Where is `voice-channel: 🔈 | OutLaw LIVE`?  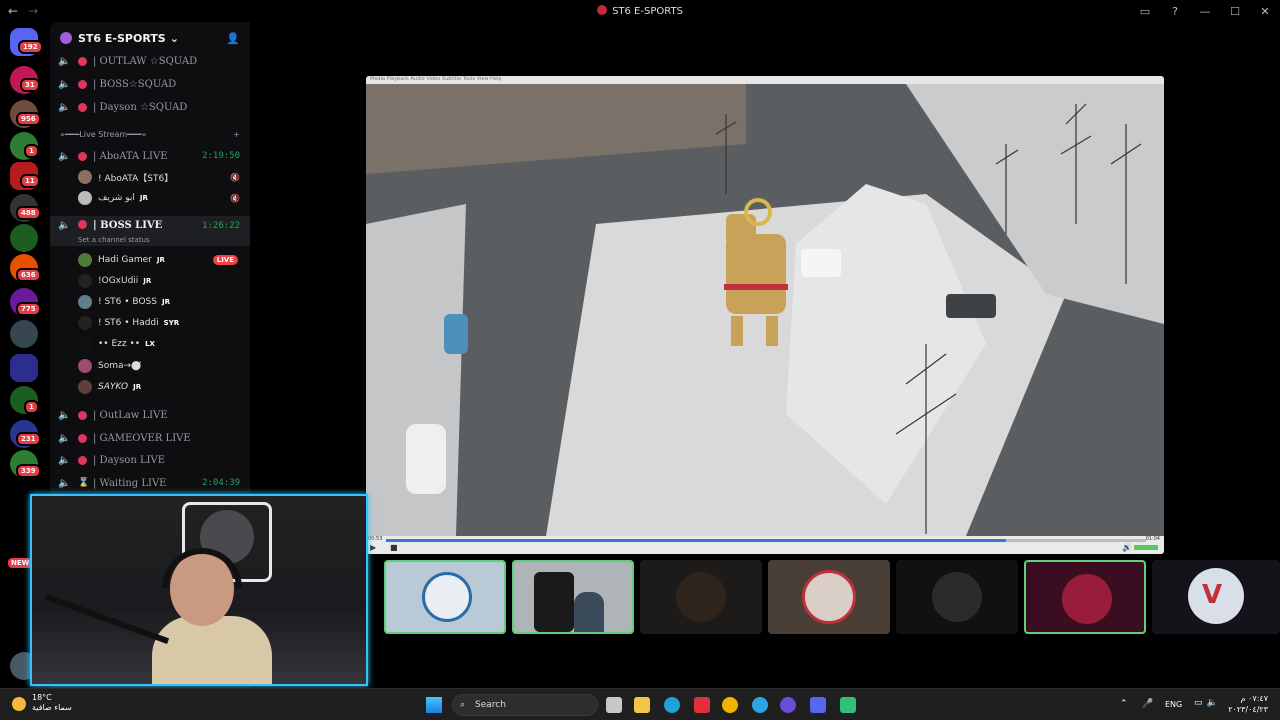 voice-channel: 🔈 | OutLaw LIVE is located at coordinates (150, 415).